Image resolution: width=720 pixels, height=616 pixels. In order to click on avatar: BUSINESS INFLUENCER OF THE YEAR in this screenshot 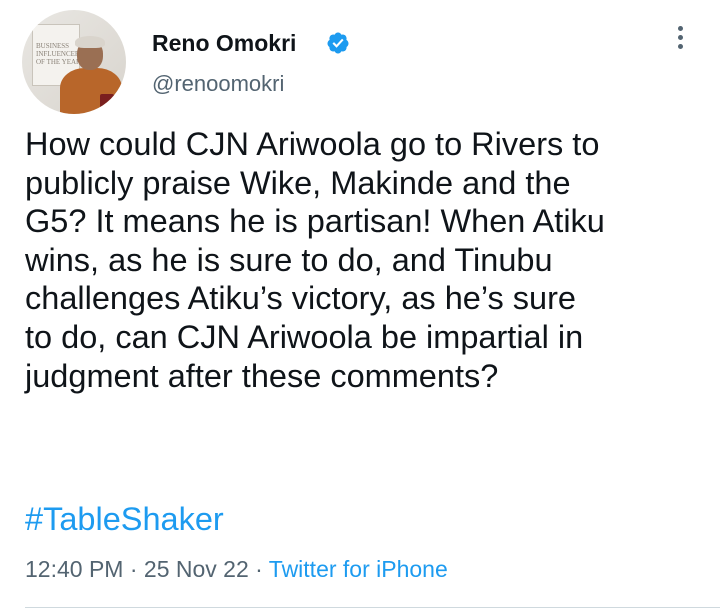, I will do `click(74, 62)`.